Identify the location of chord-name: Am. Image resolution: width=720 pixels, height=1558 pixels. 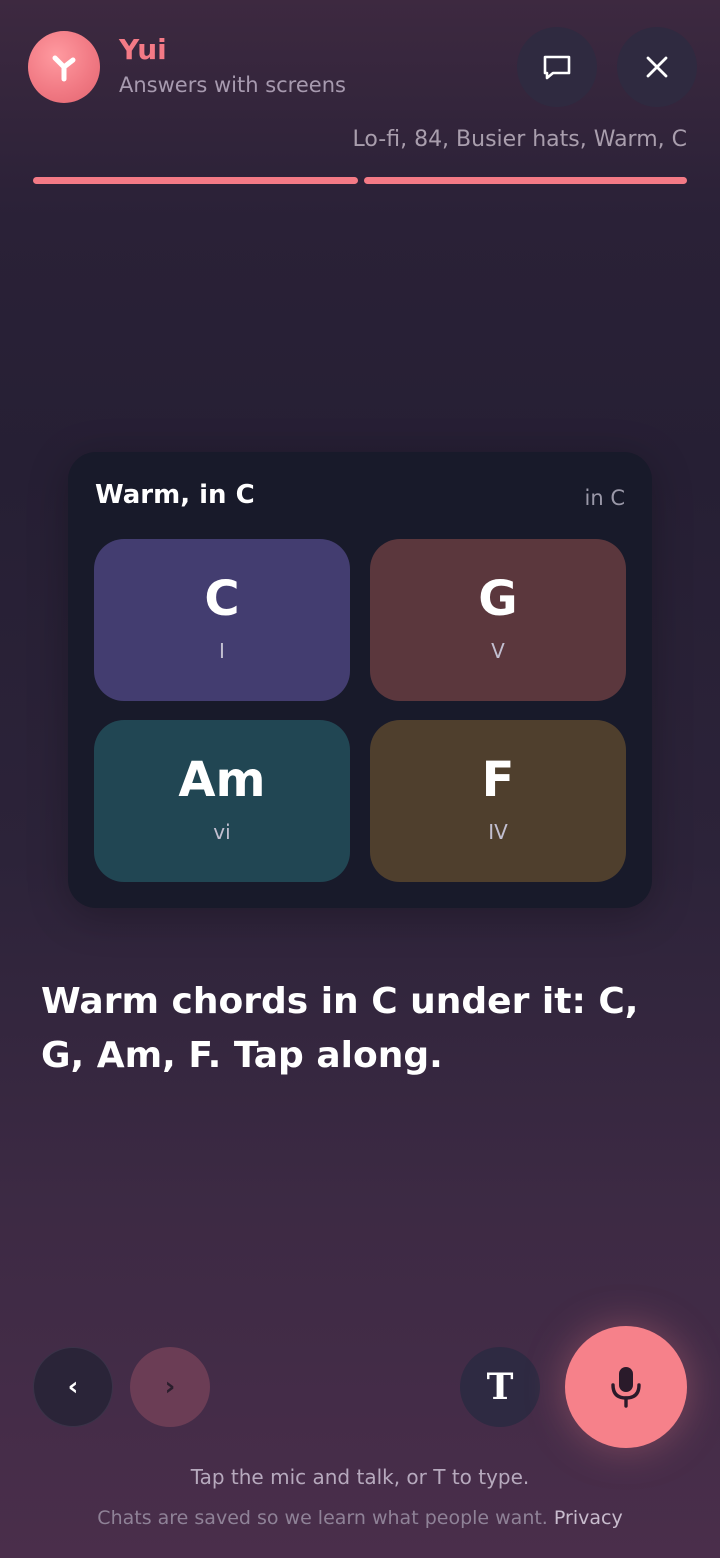
(222, 780).